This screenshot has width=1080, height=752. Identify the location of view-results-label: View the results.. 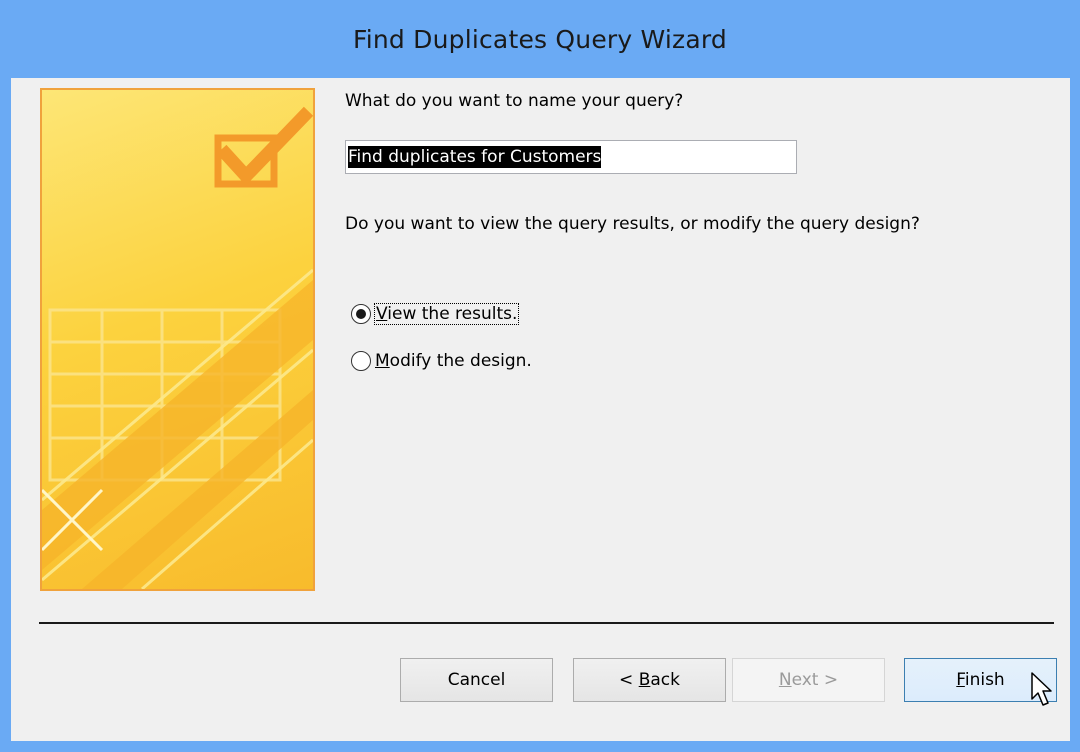
(446, 314).